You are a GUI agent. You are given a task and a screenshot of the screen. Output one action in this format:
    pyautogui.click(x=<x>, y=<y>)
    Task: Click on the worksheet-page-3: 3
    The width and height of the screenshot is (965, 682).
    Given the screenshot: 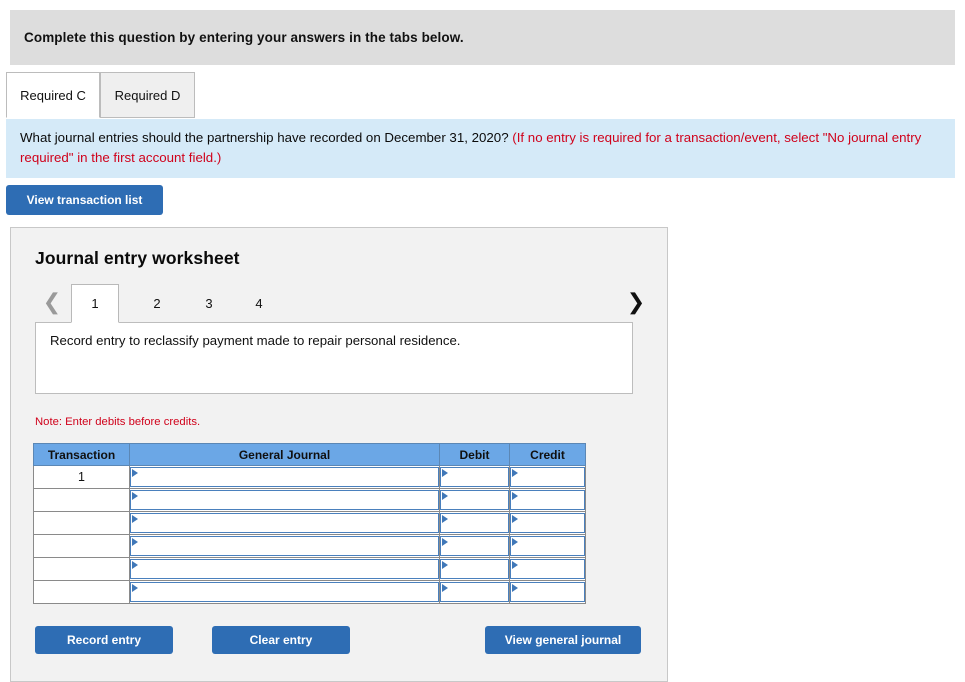 What is the action you would take?
    pyautogui.click(x=209, y=303)
    